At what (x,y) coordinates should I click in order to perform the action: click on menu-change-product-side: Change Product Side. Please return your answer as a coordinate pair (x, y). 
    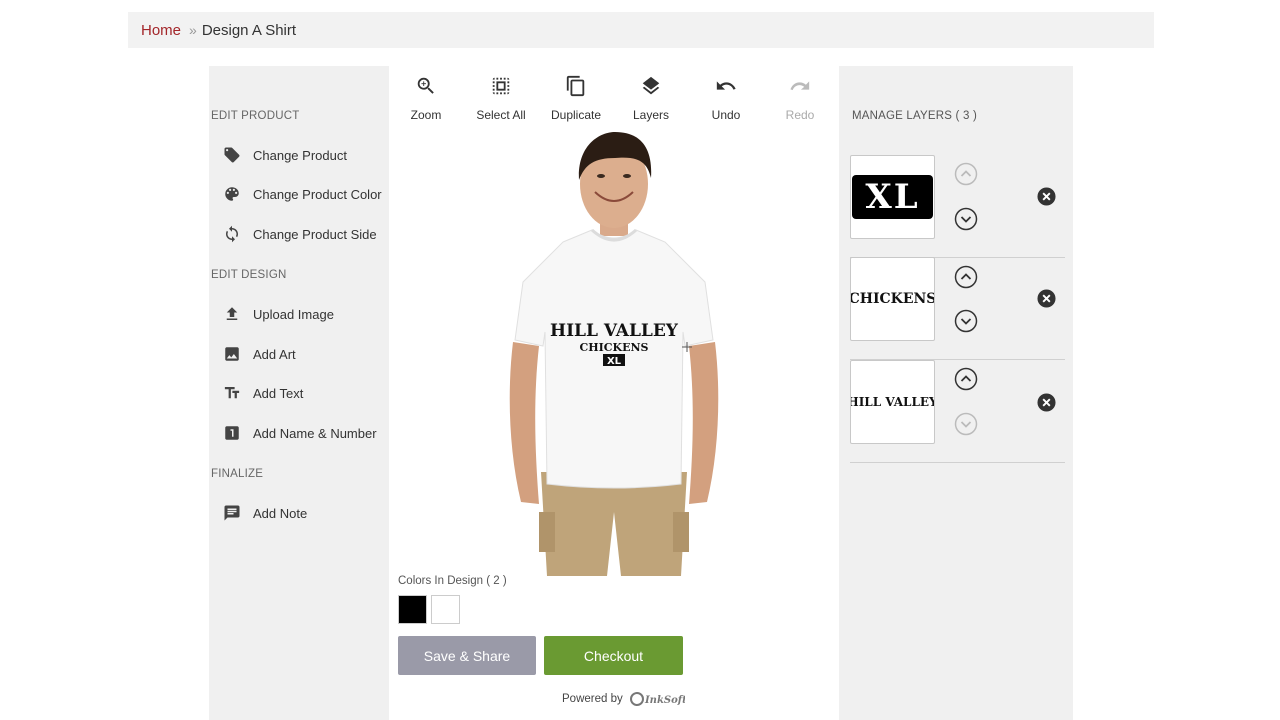
    Looking at the image, I should click on (300, 234).